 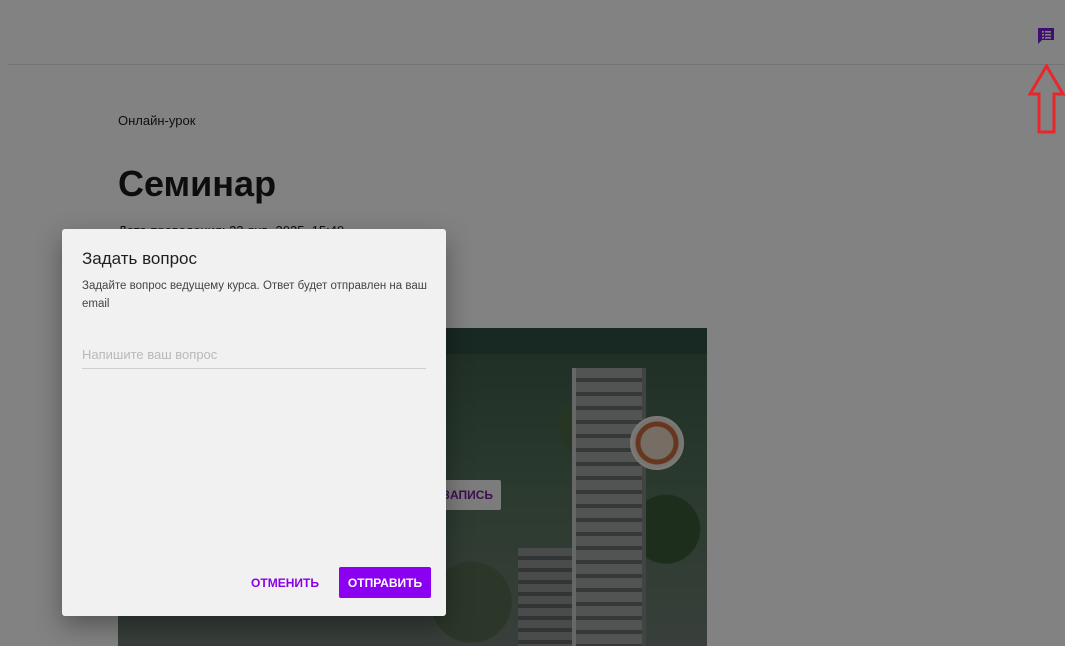 I want to click on up-arrow-icon, so click(x=1046, y=99).